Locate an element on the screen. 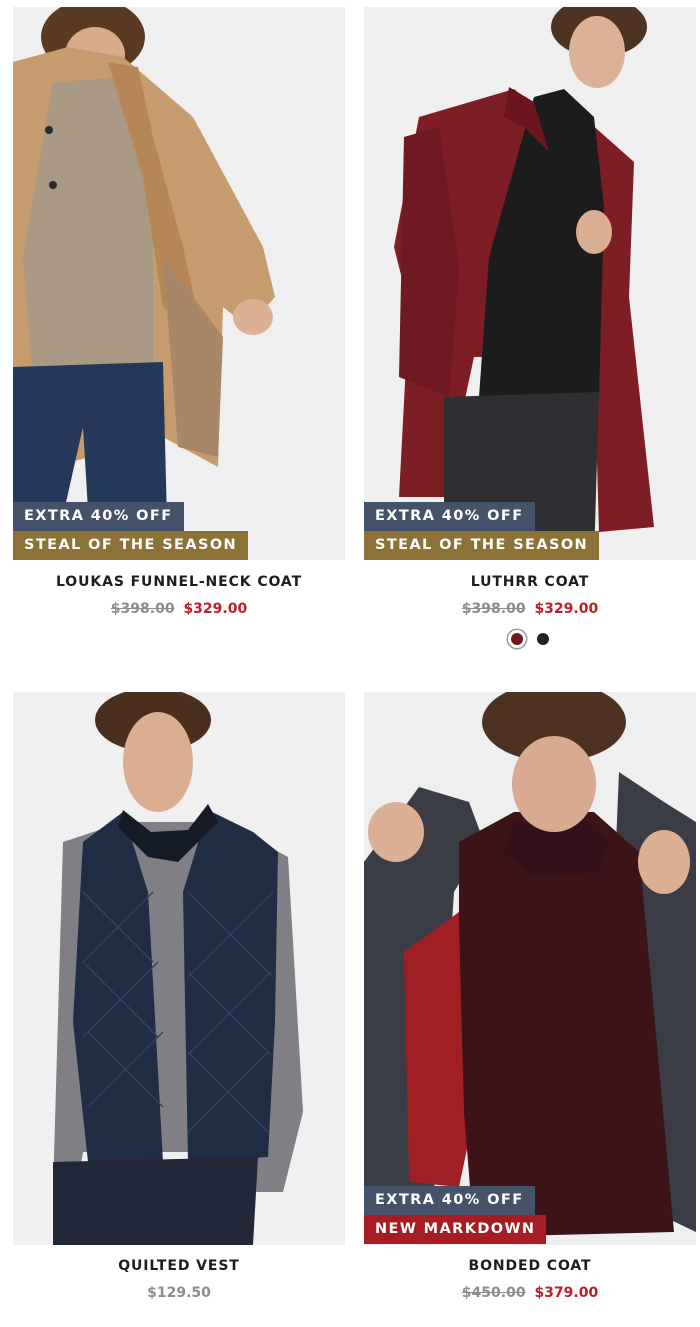  sale-price: $379.00 is located at coordinates (566, 1293).